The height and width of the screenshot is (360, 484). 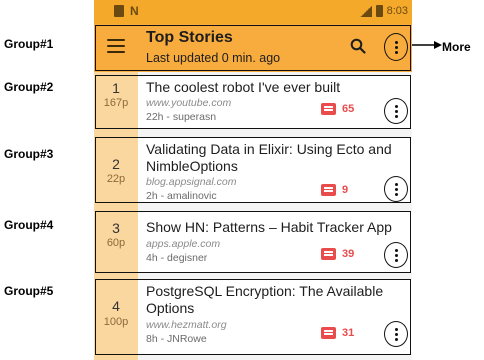 I want to click on more-annotation-label: More, so click(x=456, y=47).